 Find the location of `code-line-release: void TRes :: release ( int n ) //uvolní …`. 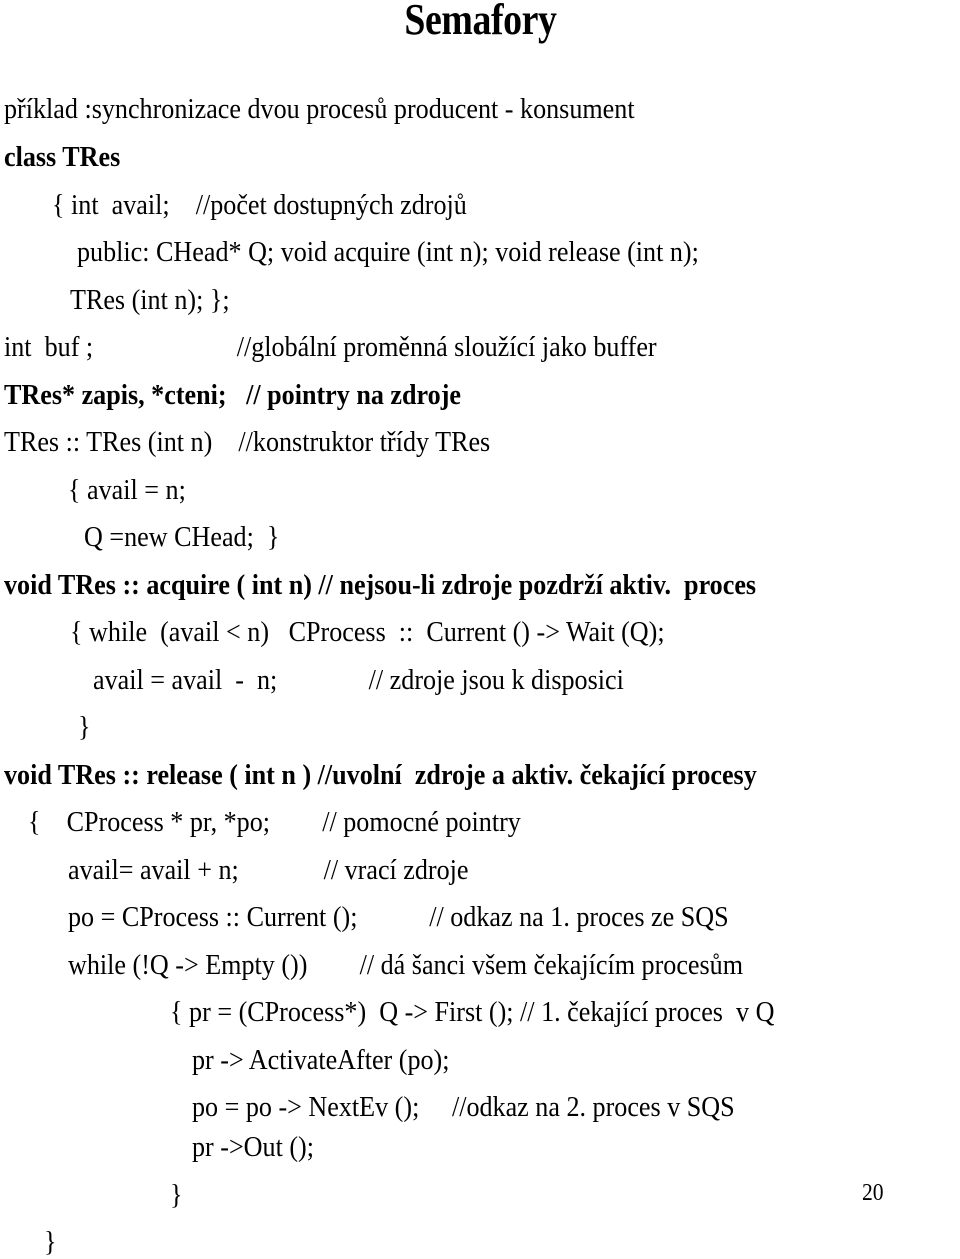

code-line-release: void TRes :: release ( int n ) //uvolní … is located at coordinates (380, 775).